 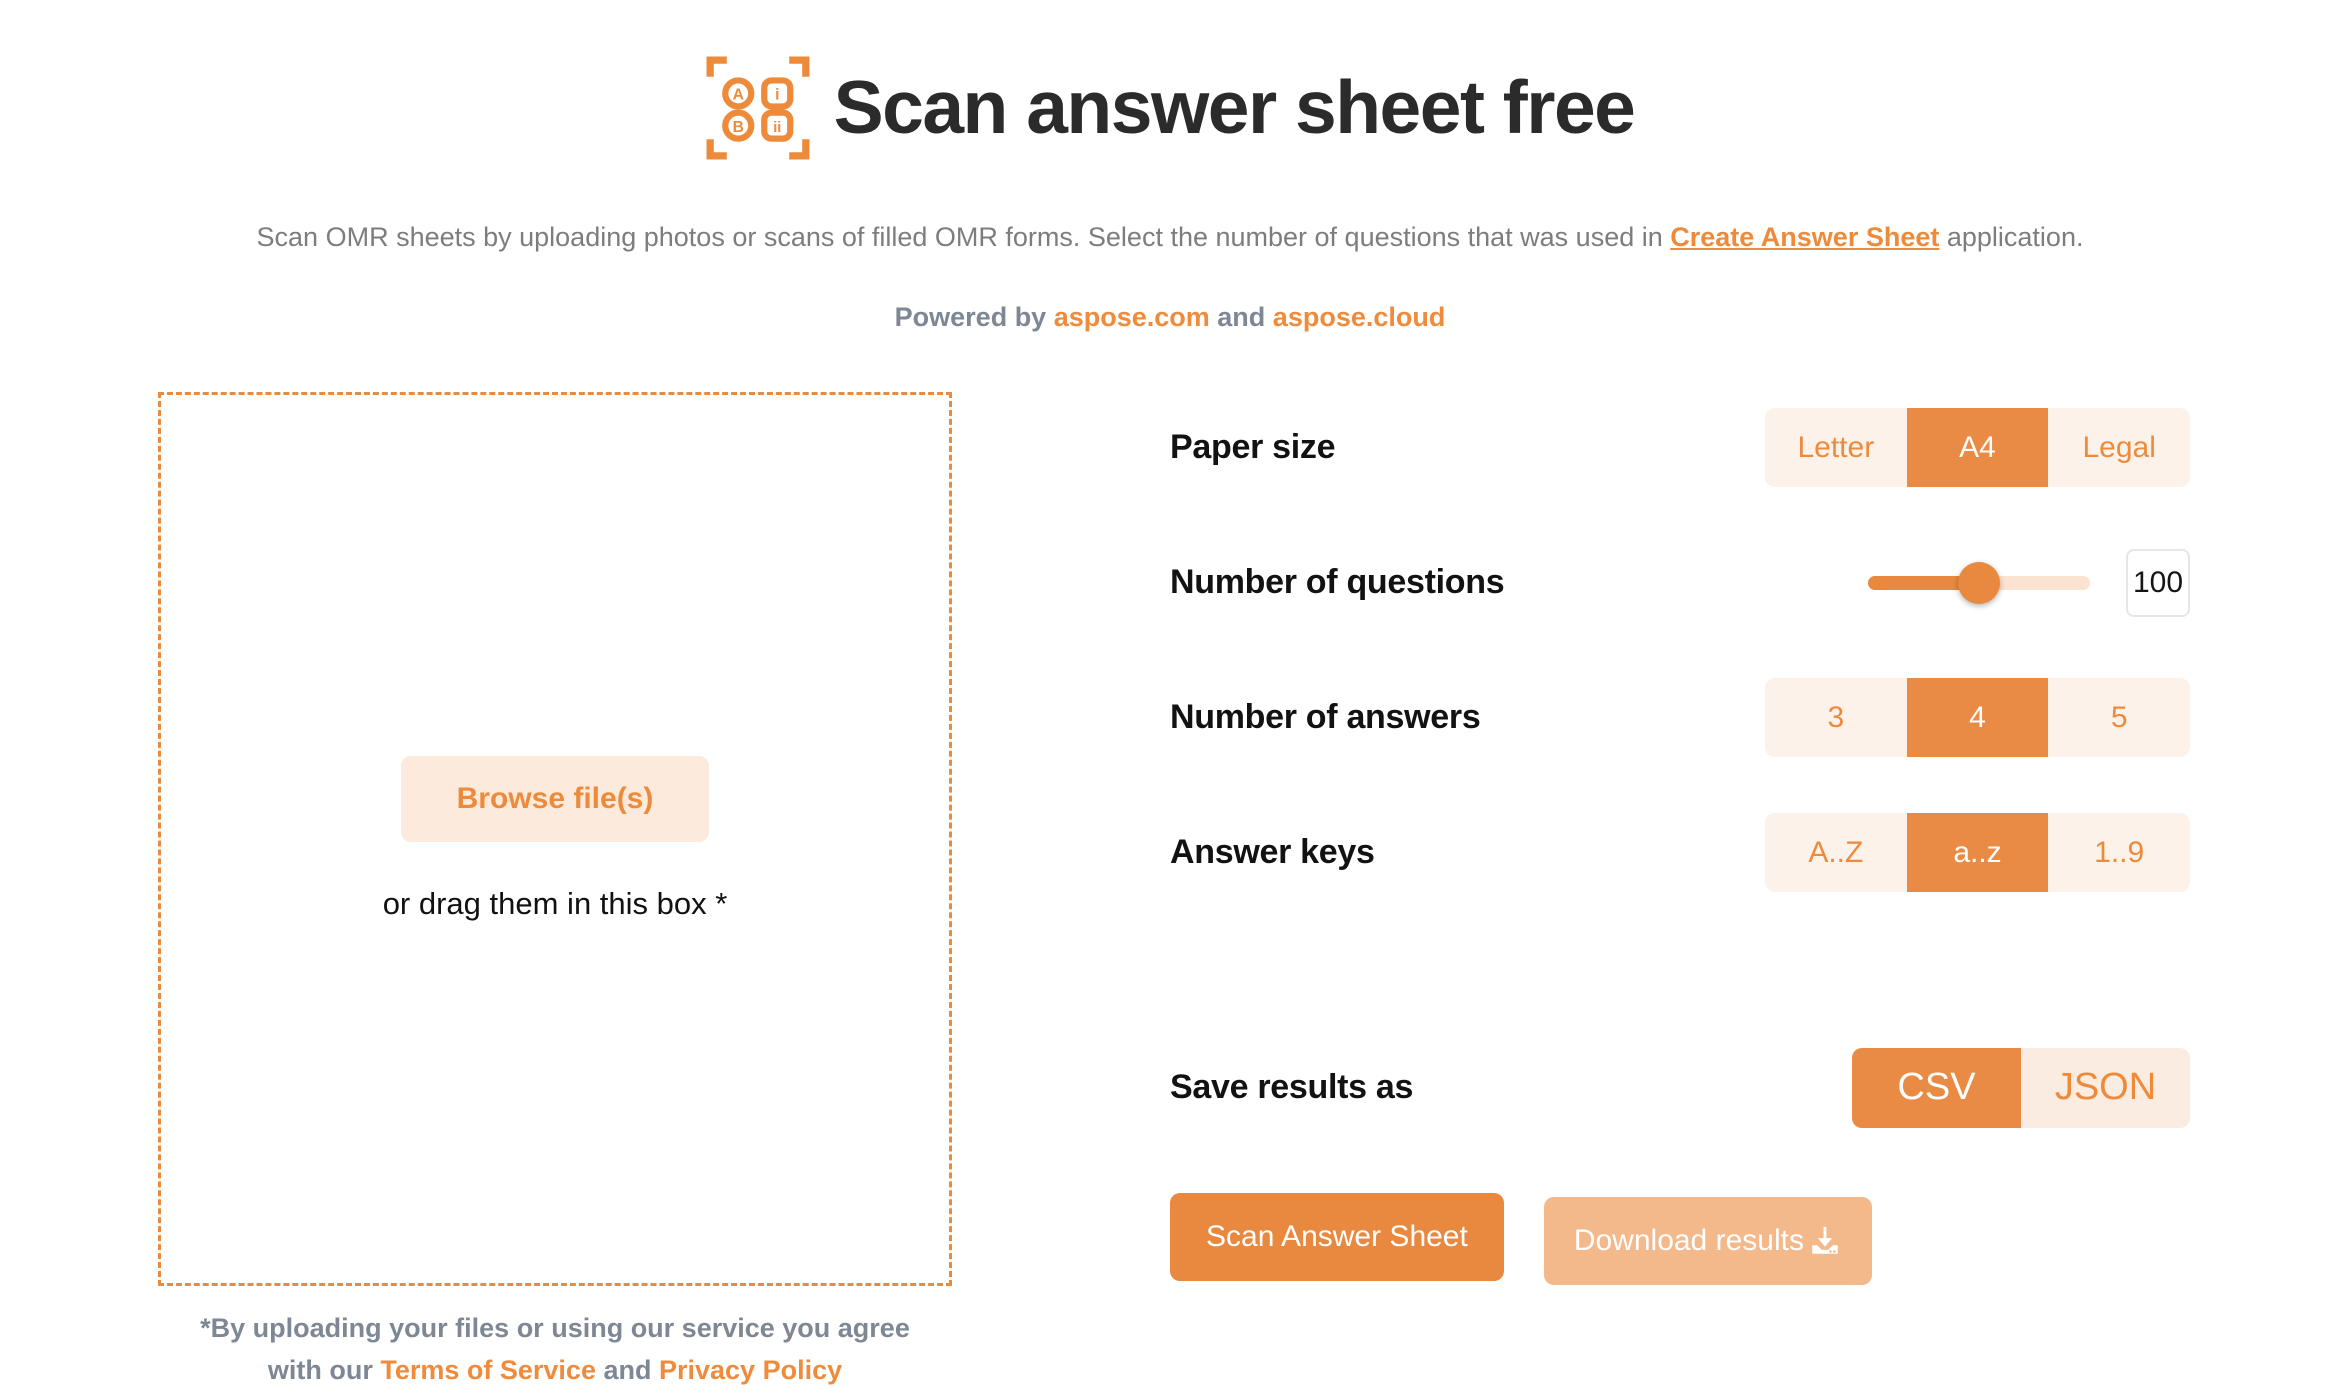 I want to click on download-results-button: Download results, so click(x=1707, y=1241).